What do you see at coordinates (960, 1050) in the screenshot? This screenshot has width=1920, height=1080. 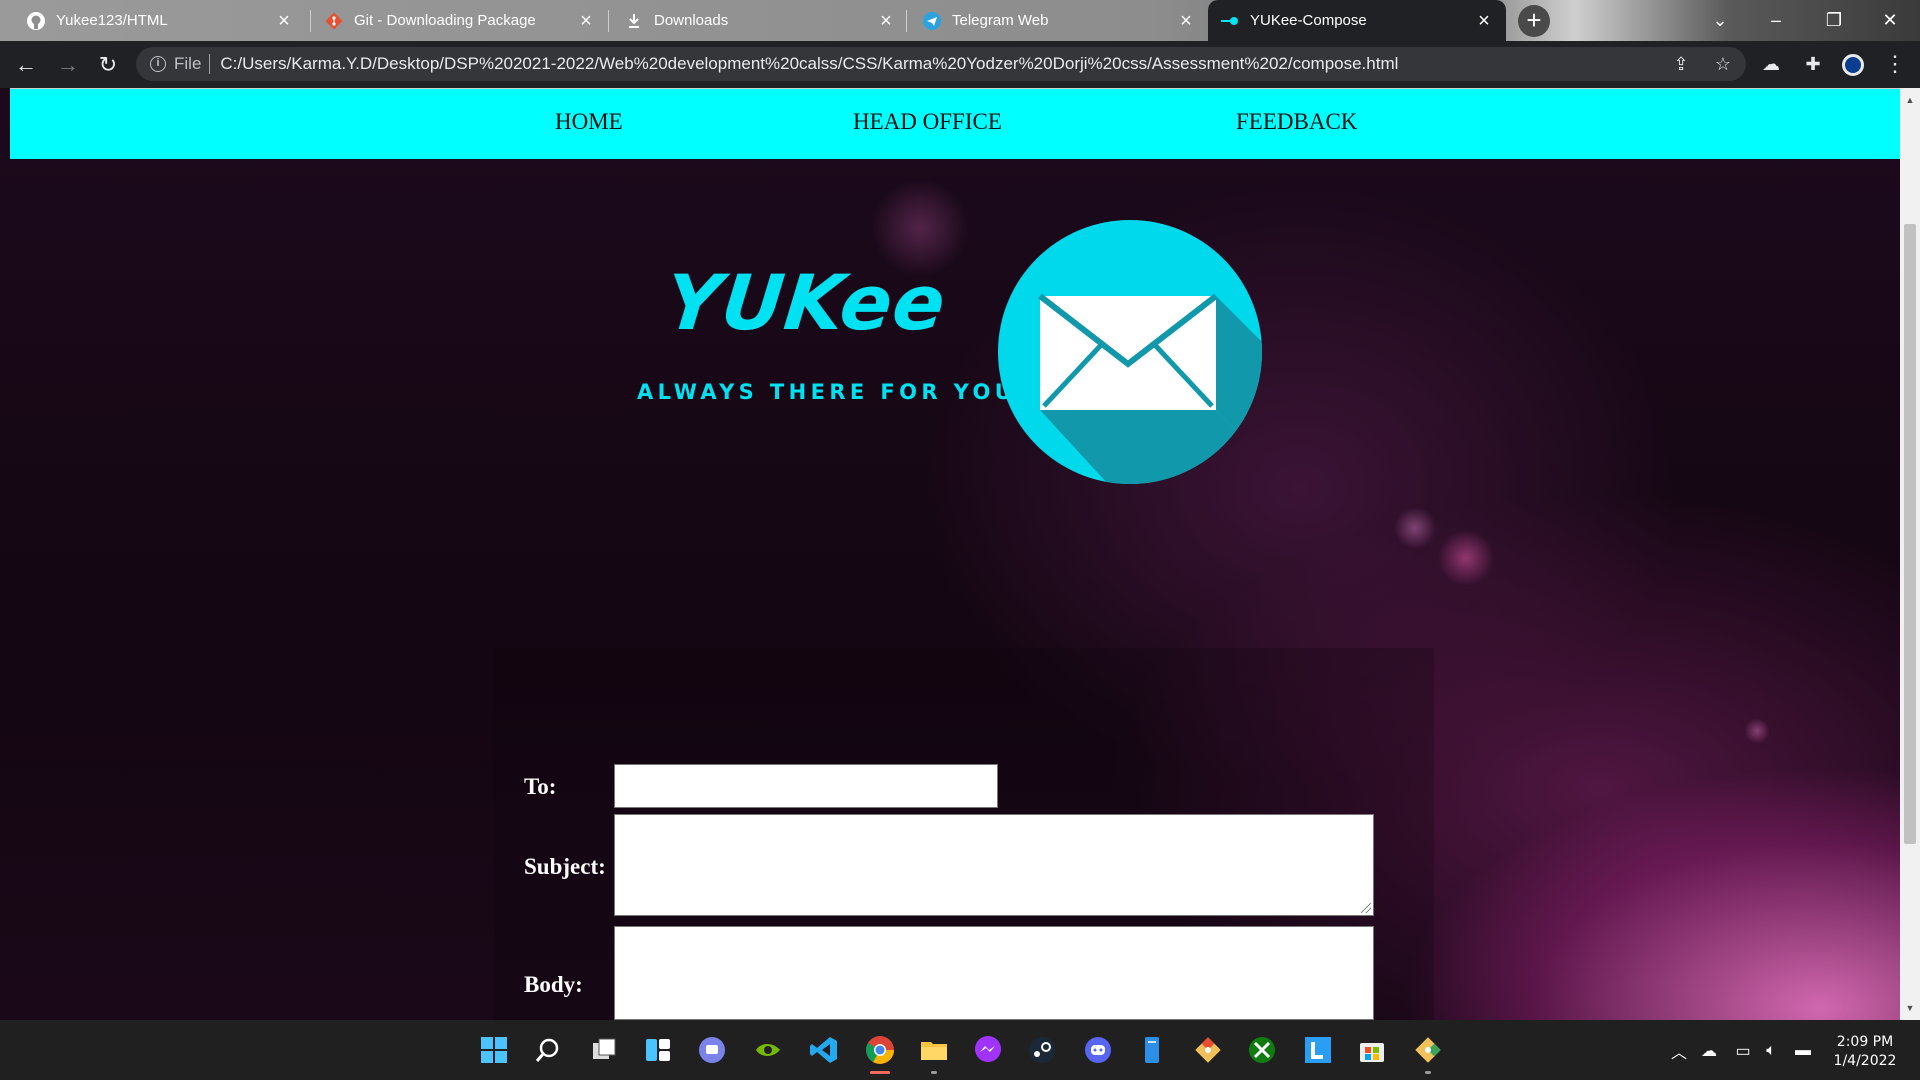 I see `windows-taskbar: ︿ ☁ ▭ 🔈︎ ▬ 2:09 PM 1/4/2022` at bounding box center [960, 1050].